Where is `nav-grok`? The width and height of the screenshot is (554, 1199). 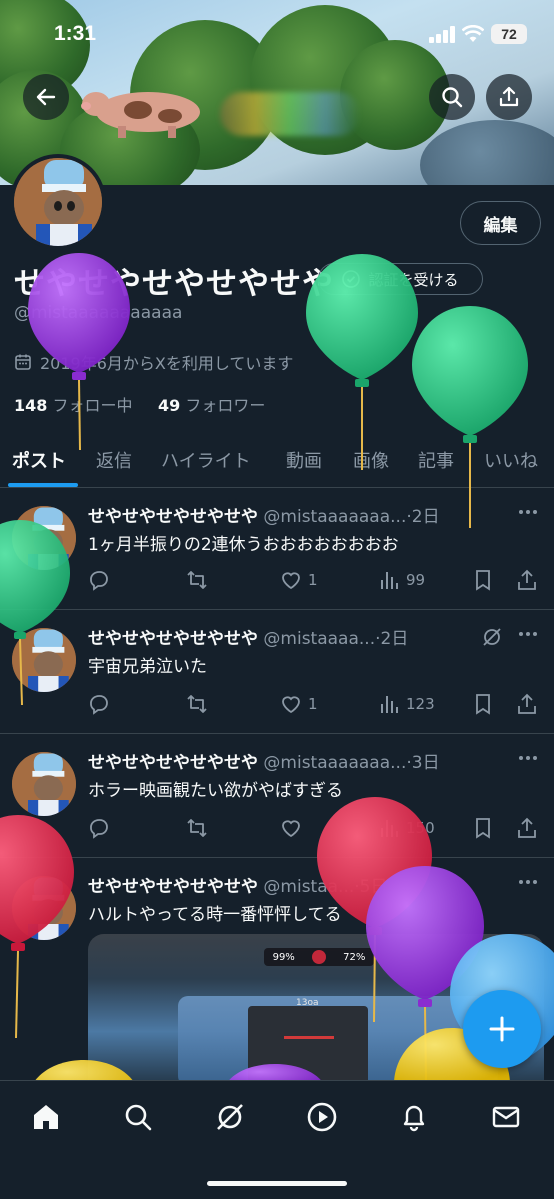
nav-grok is located at coordinates (230, 1117).